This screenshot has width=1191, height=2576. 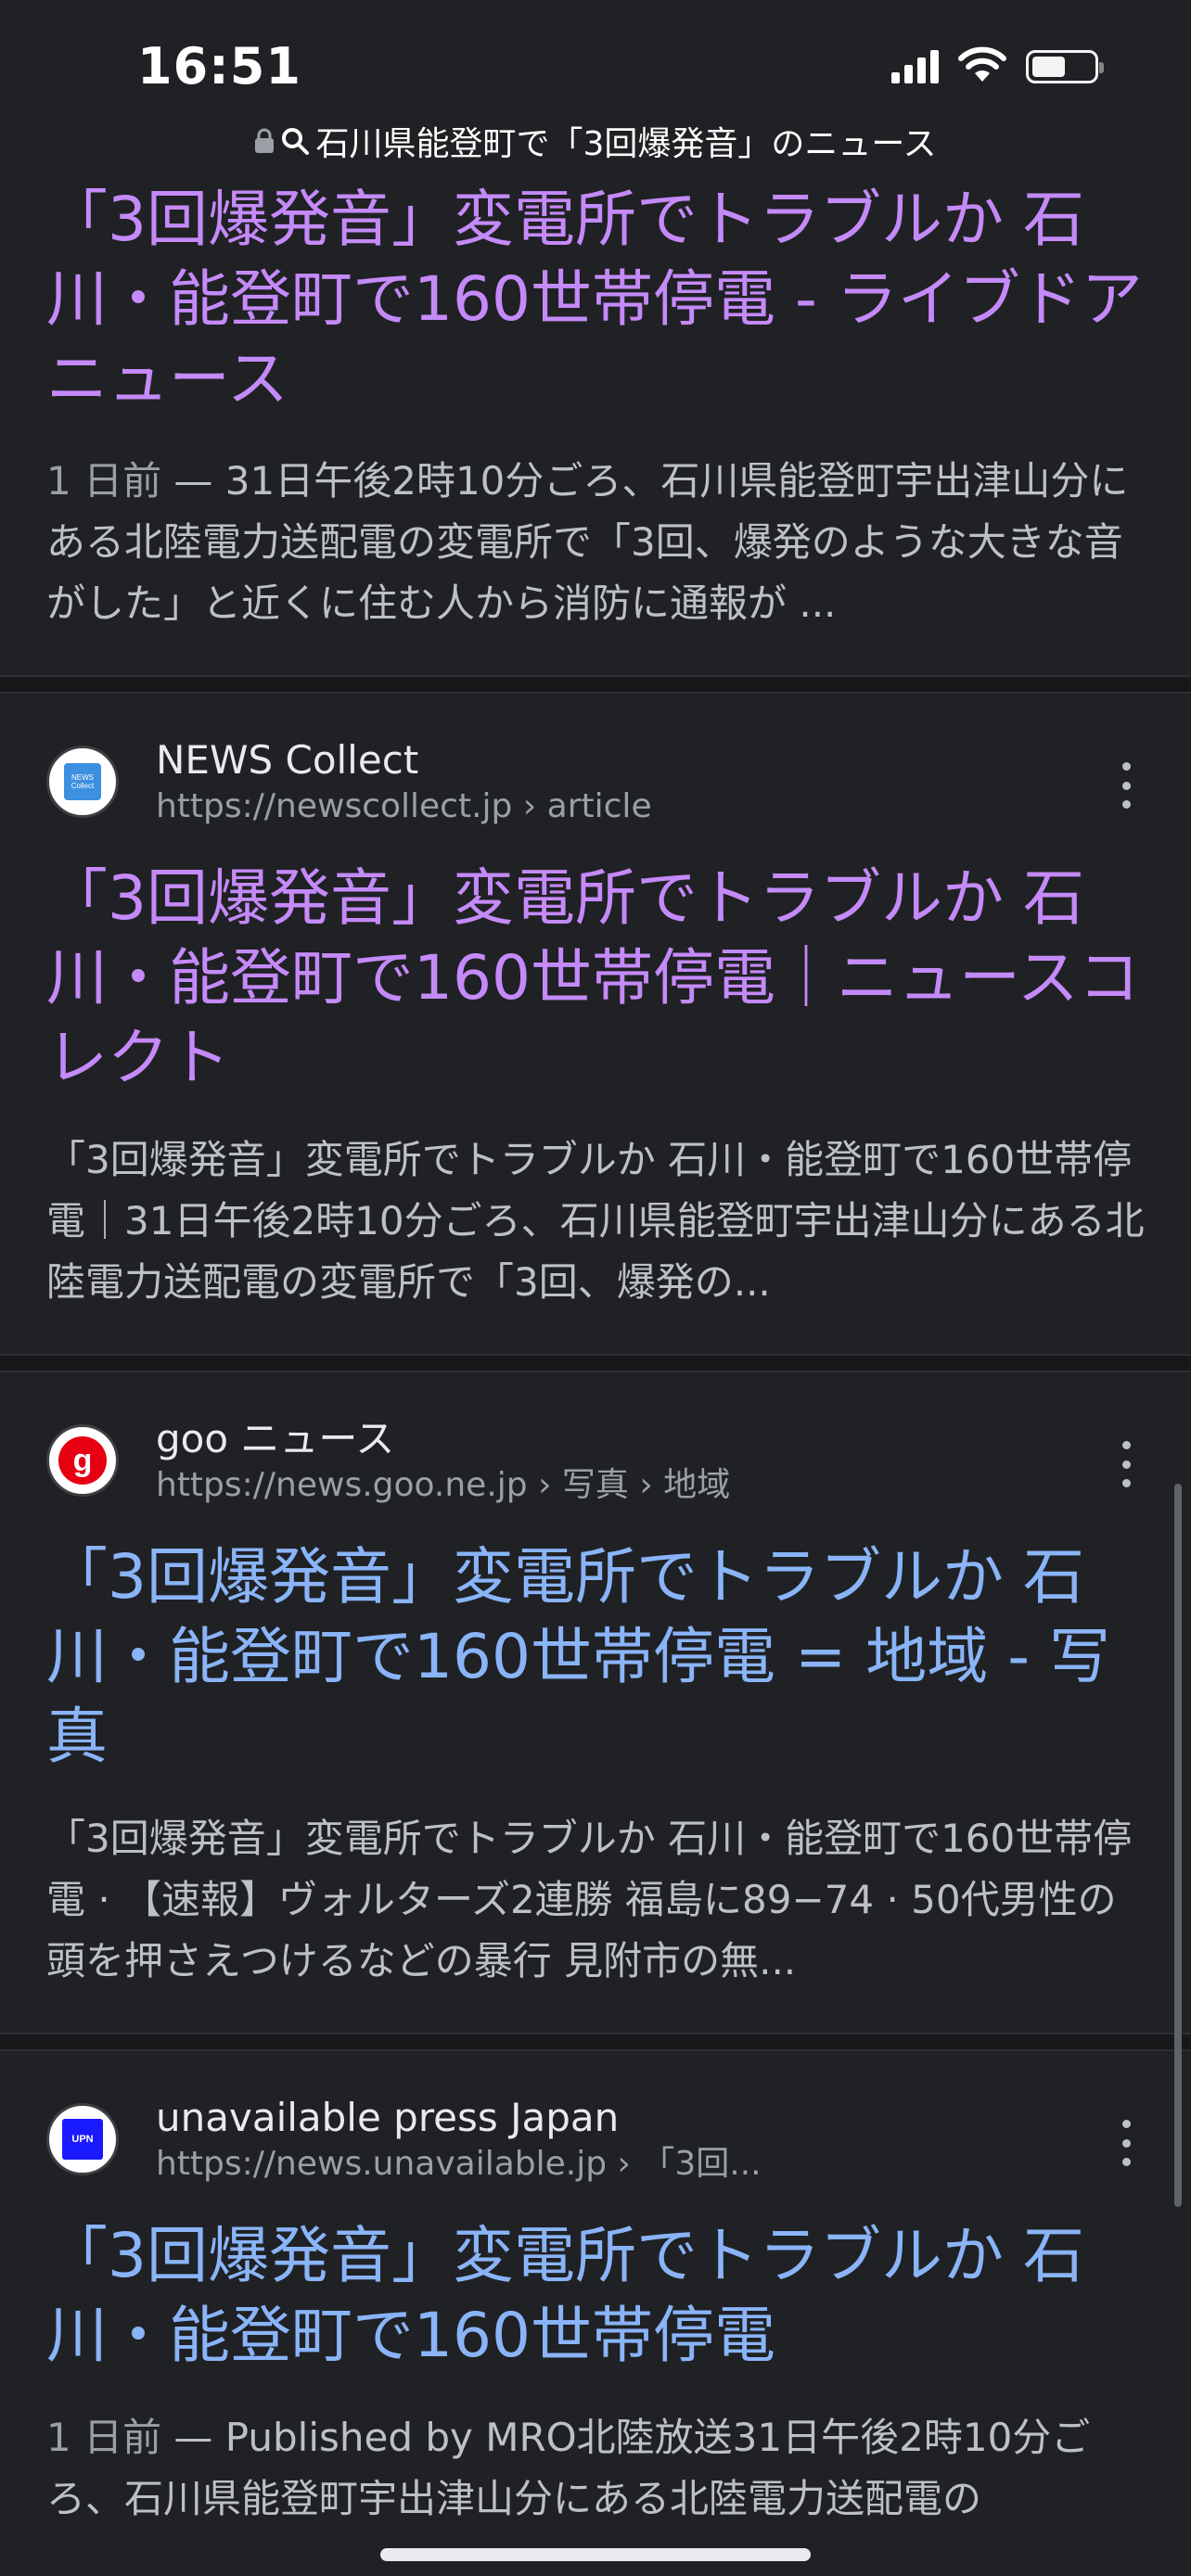 I want to click on result-url: https://newscollect.jp › article, so click(x=404, y=806).